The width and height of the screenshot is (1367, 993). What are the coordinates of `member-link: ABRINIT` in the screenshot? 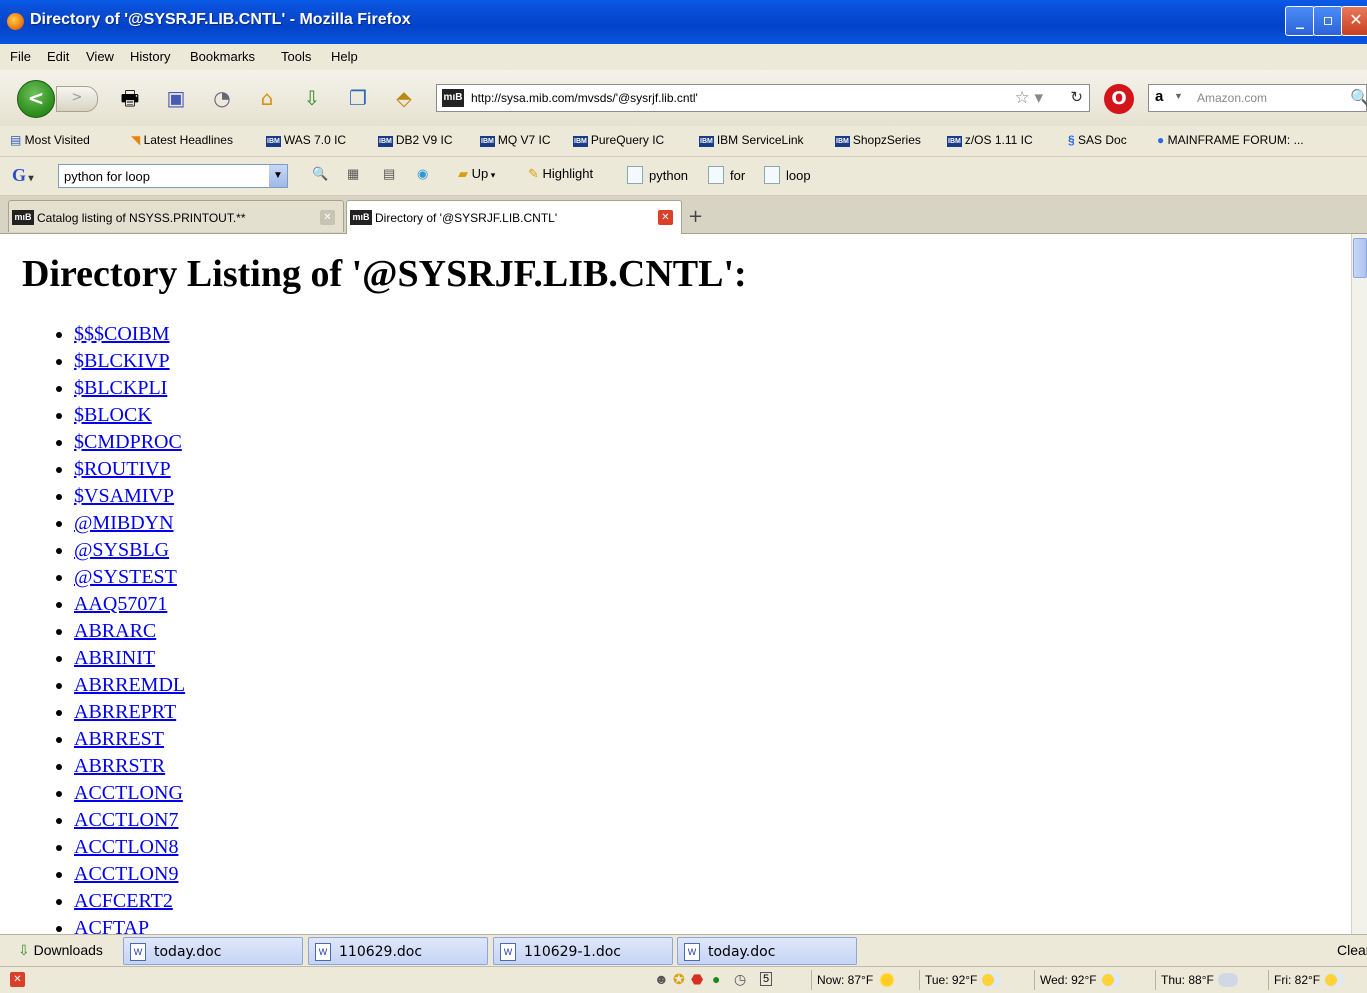 It's located at (114, 658).